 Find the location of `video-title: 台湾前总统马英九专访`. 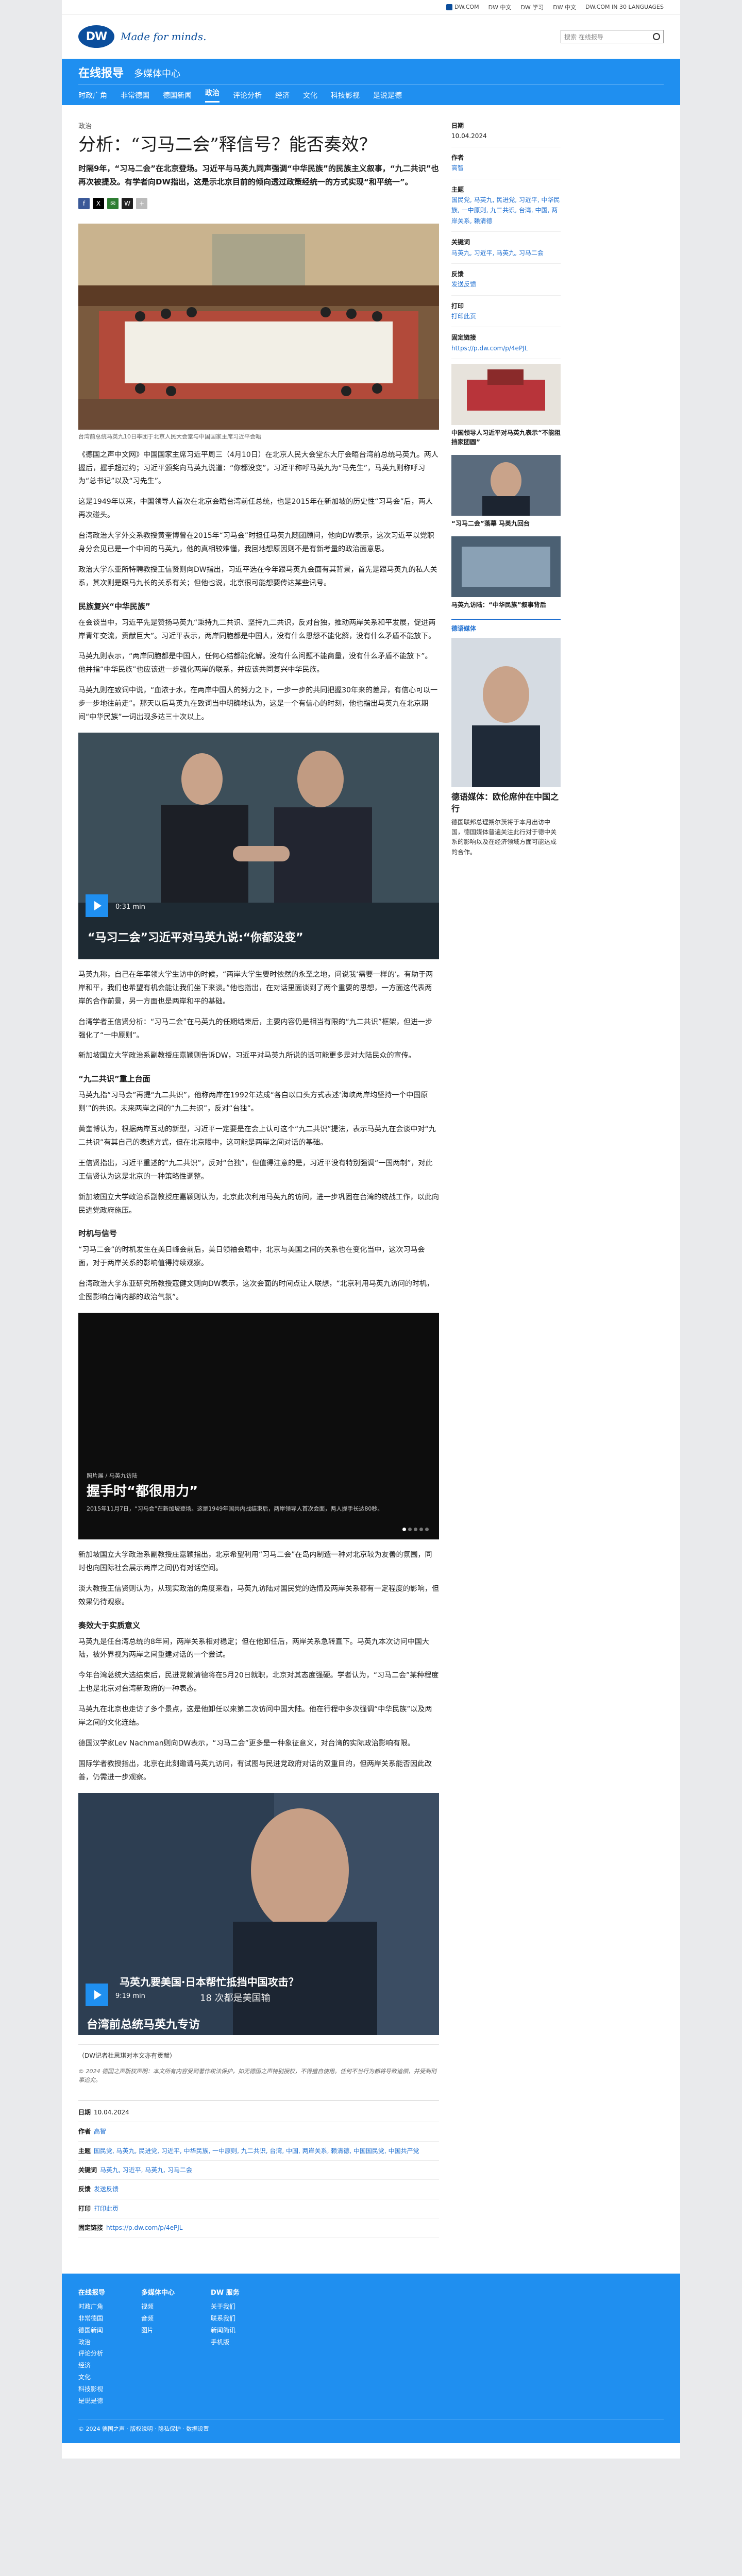

video-title: 台湾前总统马英九专访 is located at coordinates (143, 2023).